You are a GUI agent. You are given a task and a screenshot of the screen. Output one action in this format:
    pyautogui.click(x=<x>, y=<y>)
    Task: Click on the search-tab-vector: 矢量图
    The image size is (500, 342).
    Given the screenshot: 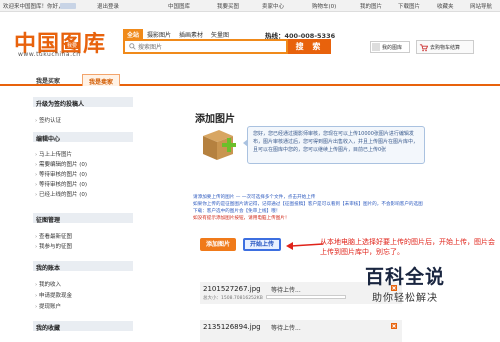 What is the action you would take?
    pyautogui.click(x=220, y=34)
    